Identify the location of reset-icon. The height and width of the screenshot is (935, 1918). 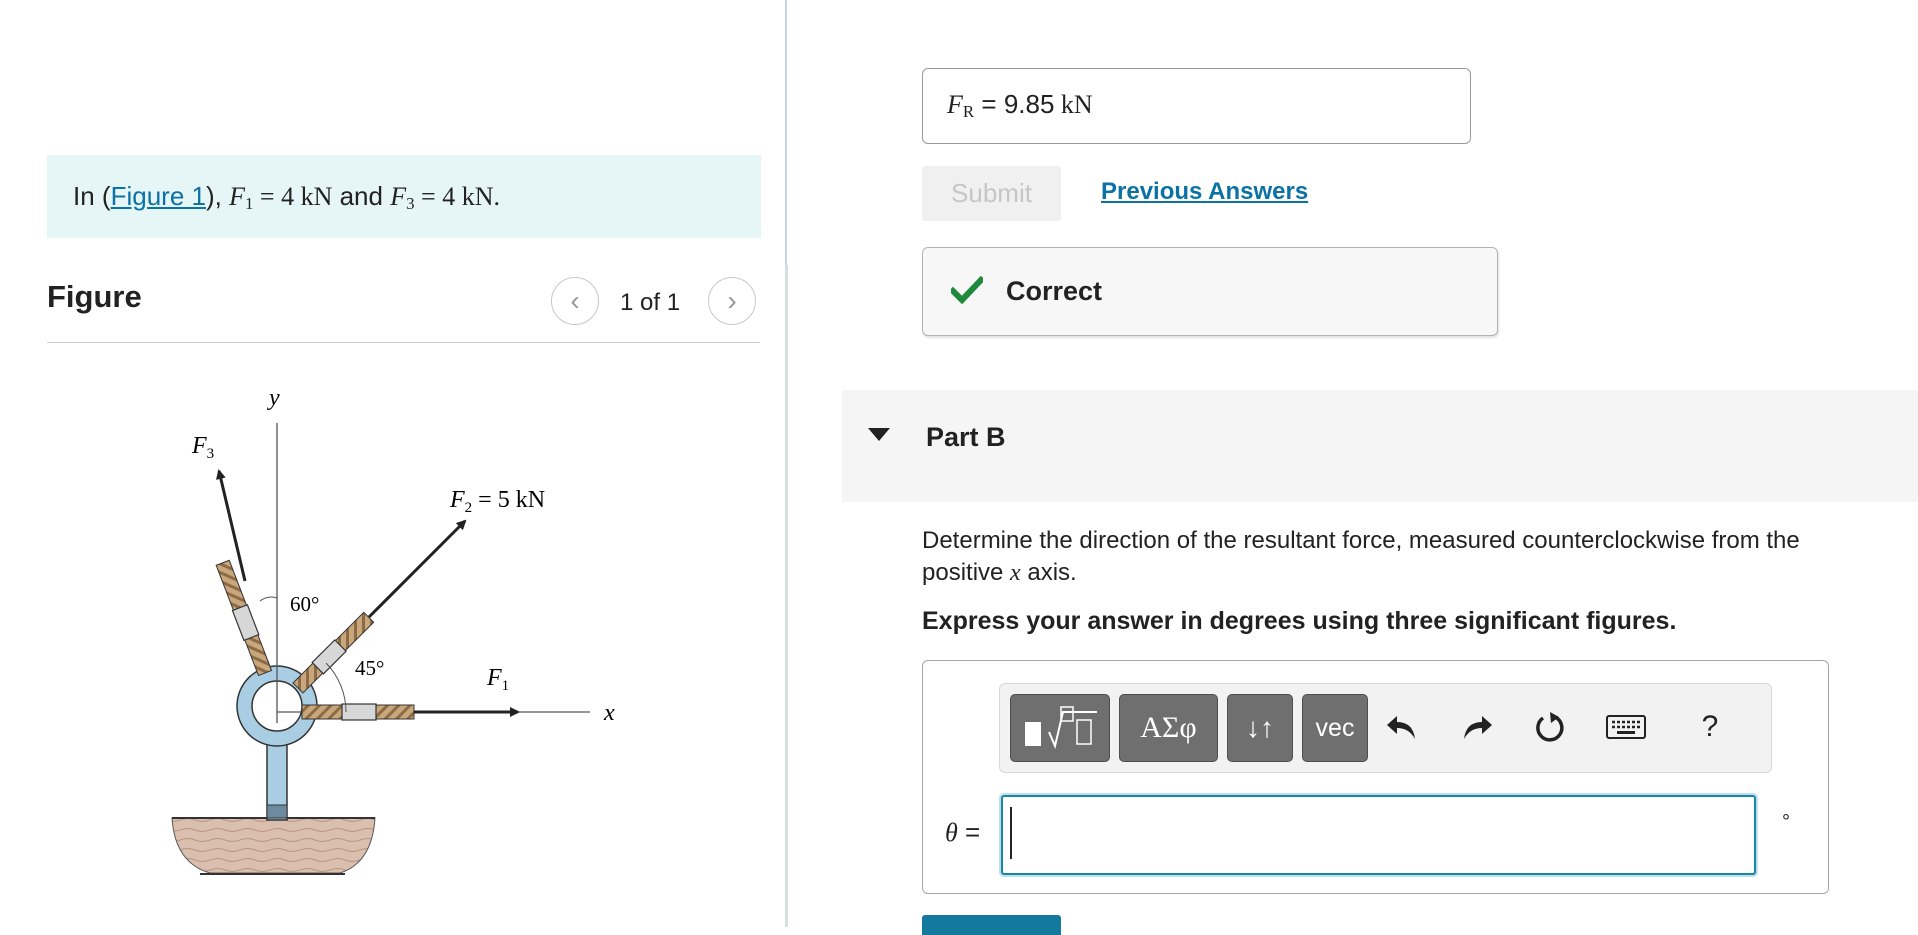
(1550, 727).